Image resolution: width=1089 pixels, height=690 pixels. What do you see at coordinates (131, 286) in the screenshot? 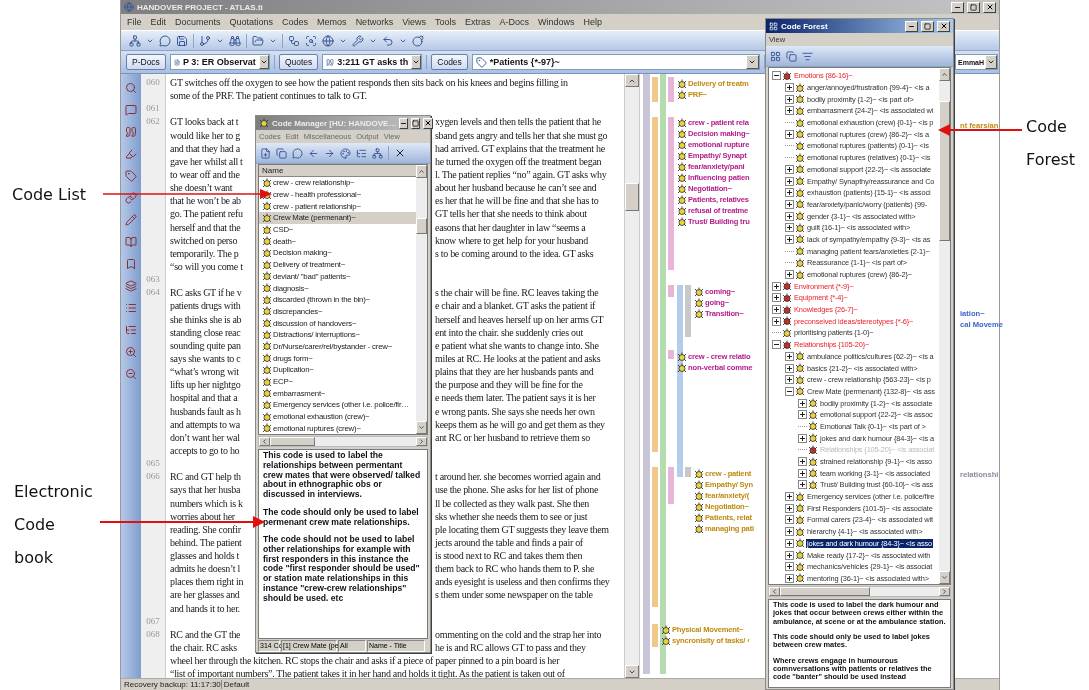
I see `layers-icon` at bounding box center [131, 286].